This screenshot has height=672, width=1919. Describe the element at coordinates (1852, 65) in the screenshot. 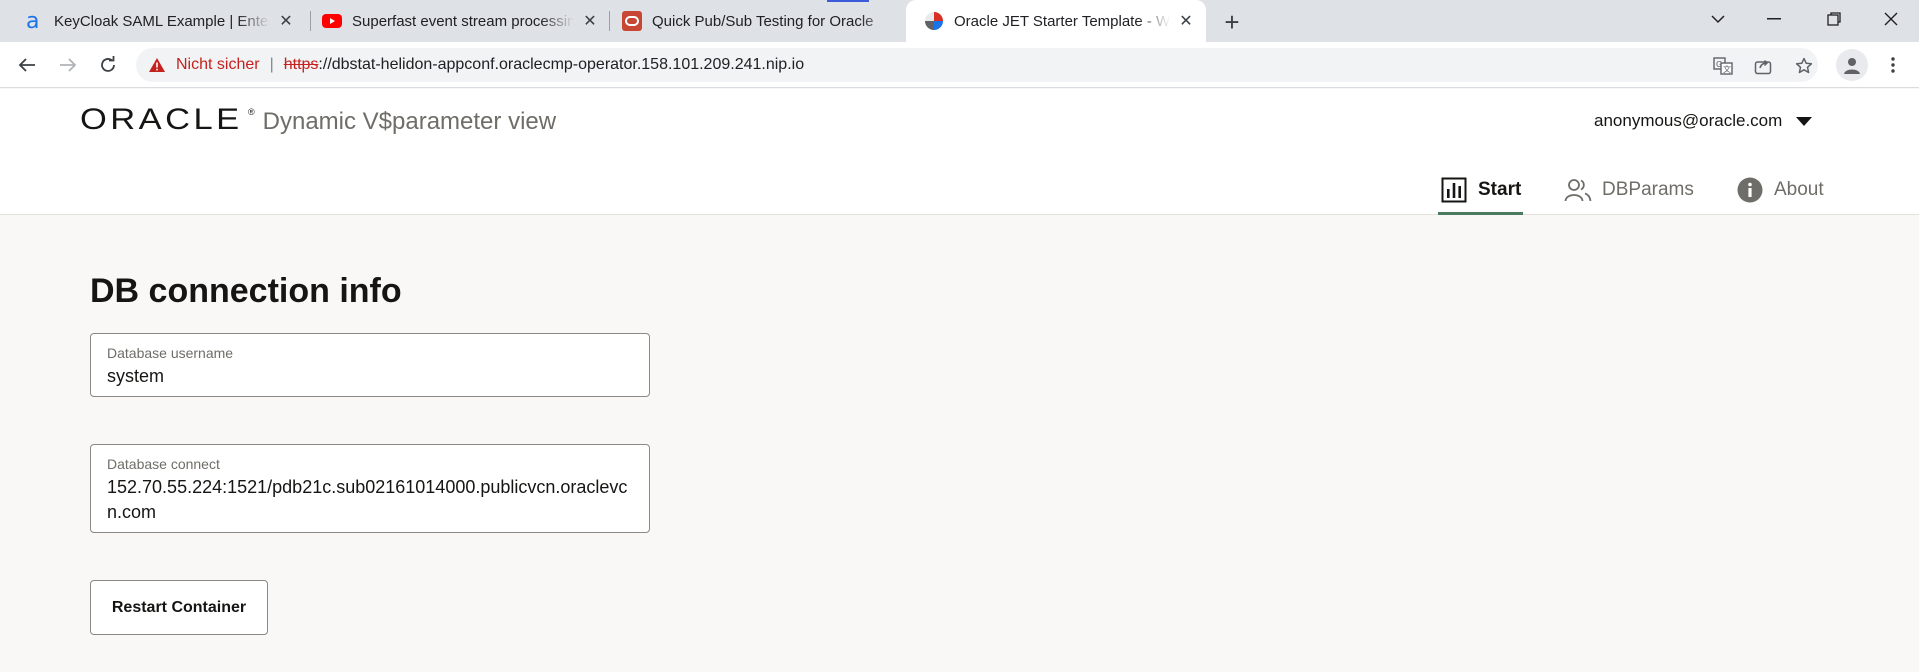

I see `profile-avatar-icon` at that location.